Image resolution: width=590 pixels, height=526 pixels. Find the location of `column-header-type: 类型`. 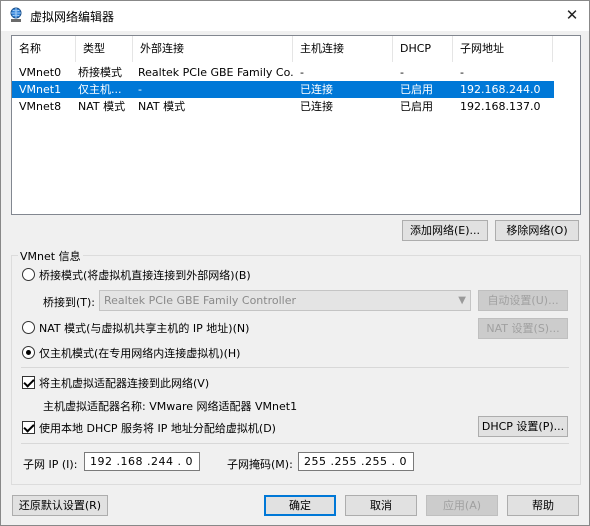

column-header-type: 类型 is located at coordinates (104, 49).